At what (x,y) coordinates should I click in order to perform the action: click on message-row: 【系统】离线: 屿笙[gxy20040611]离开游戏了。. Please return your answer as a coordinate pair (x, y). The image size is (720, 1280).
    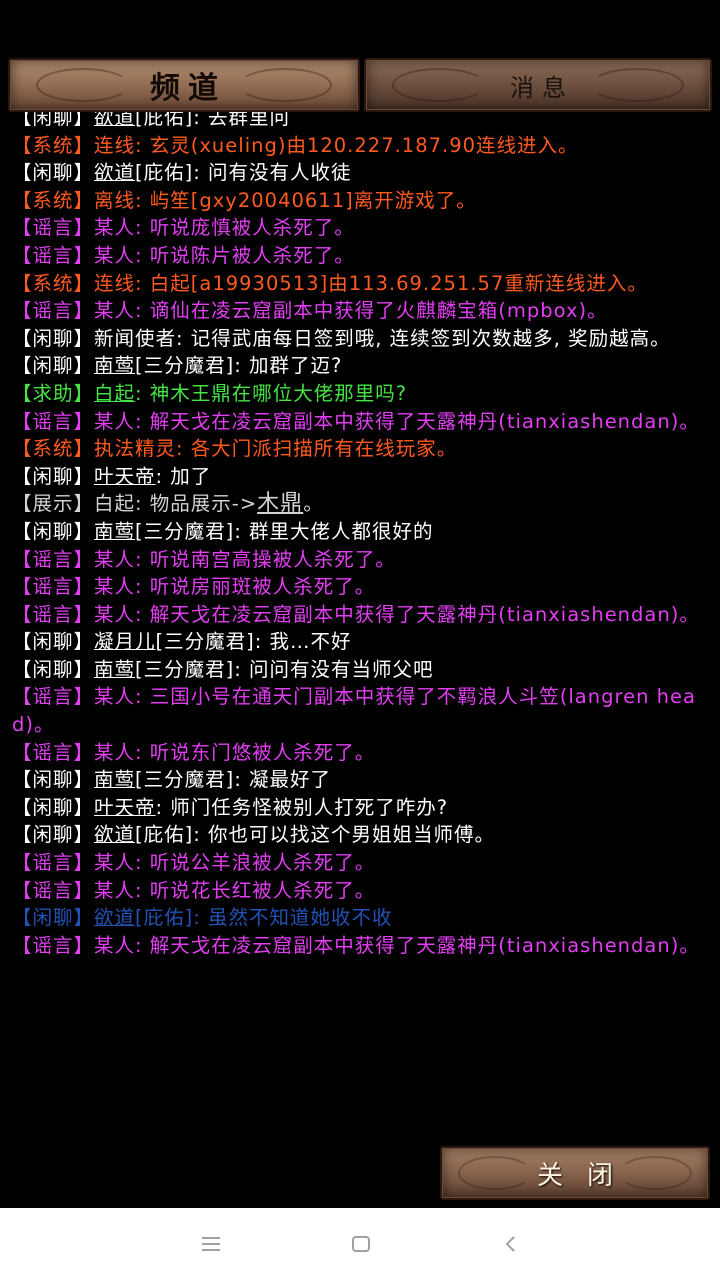
    Looking at the image, I should click on (362, 201).